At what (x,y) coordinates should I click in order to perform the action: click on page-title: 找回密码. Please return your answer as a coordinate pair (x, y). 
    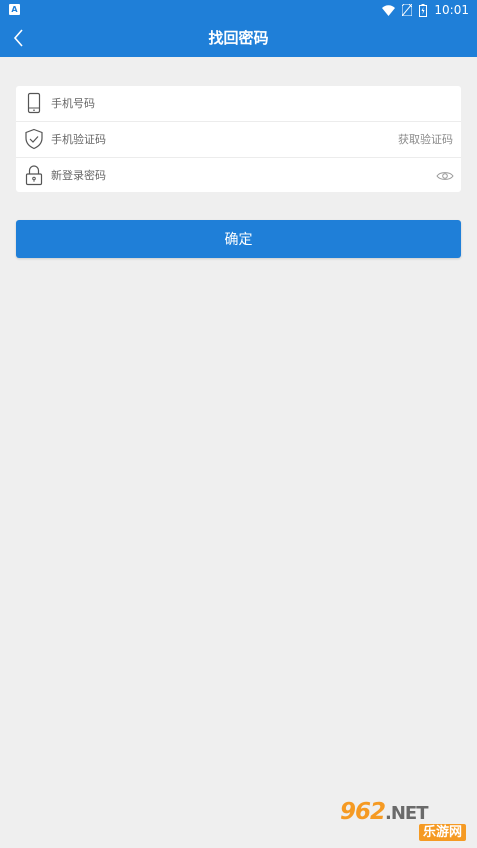
    Looking at the image, I should click on (238, 38).